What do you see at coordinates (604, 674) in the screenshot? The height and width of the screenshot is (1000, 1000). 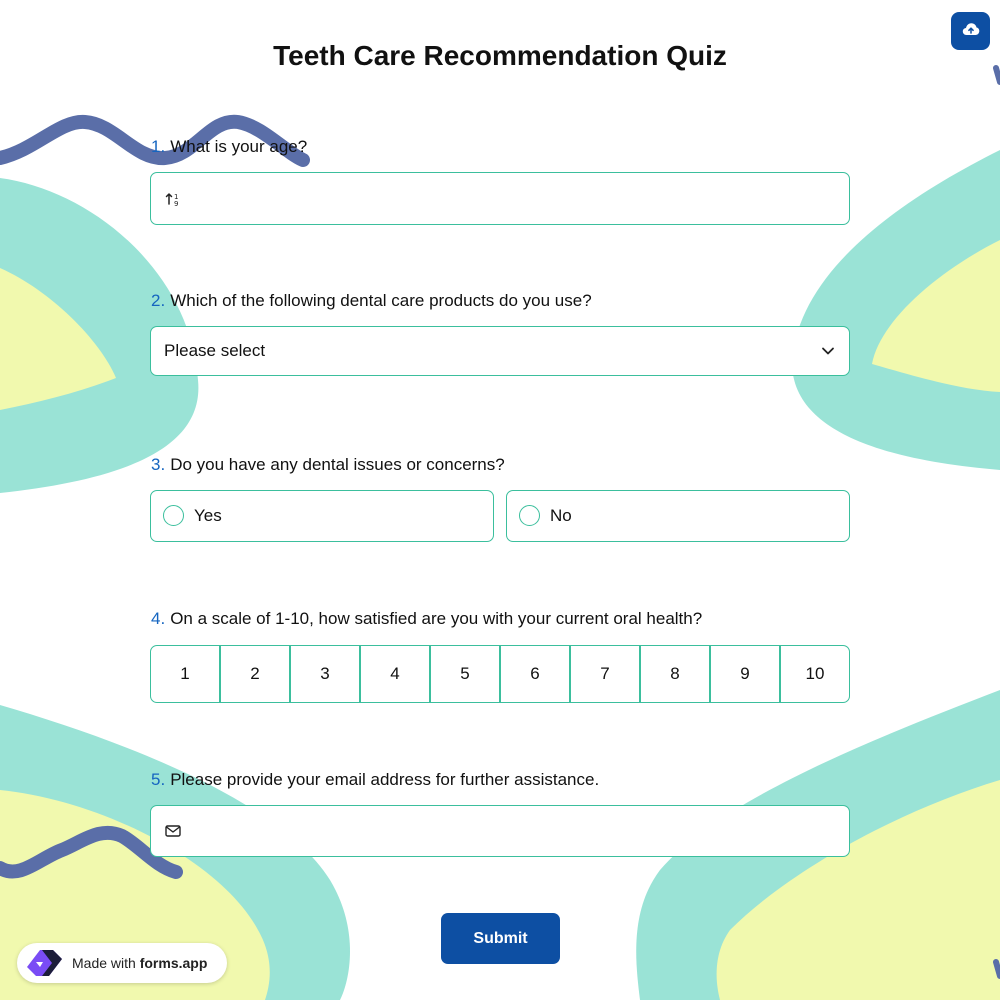 I see `scale-option-7: 7` at bounding box center [604, 674].